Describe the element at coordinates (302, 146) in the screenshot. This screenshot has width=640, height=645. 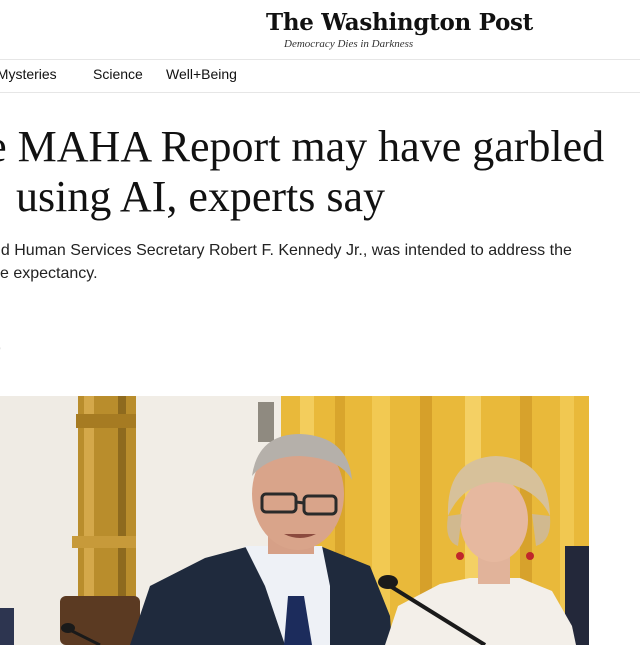
I see `headline-line-1: se MAHA Report may have garbled` at that location.